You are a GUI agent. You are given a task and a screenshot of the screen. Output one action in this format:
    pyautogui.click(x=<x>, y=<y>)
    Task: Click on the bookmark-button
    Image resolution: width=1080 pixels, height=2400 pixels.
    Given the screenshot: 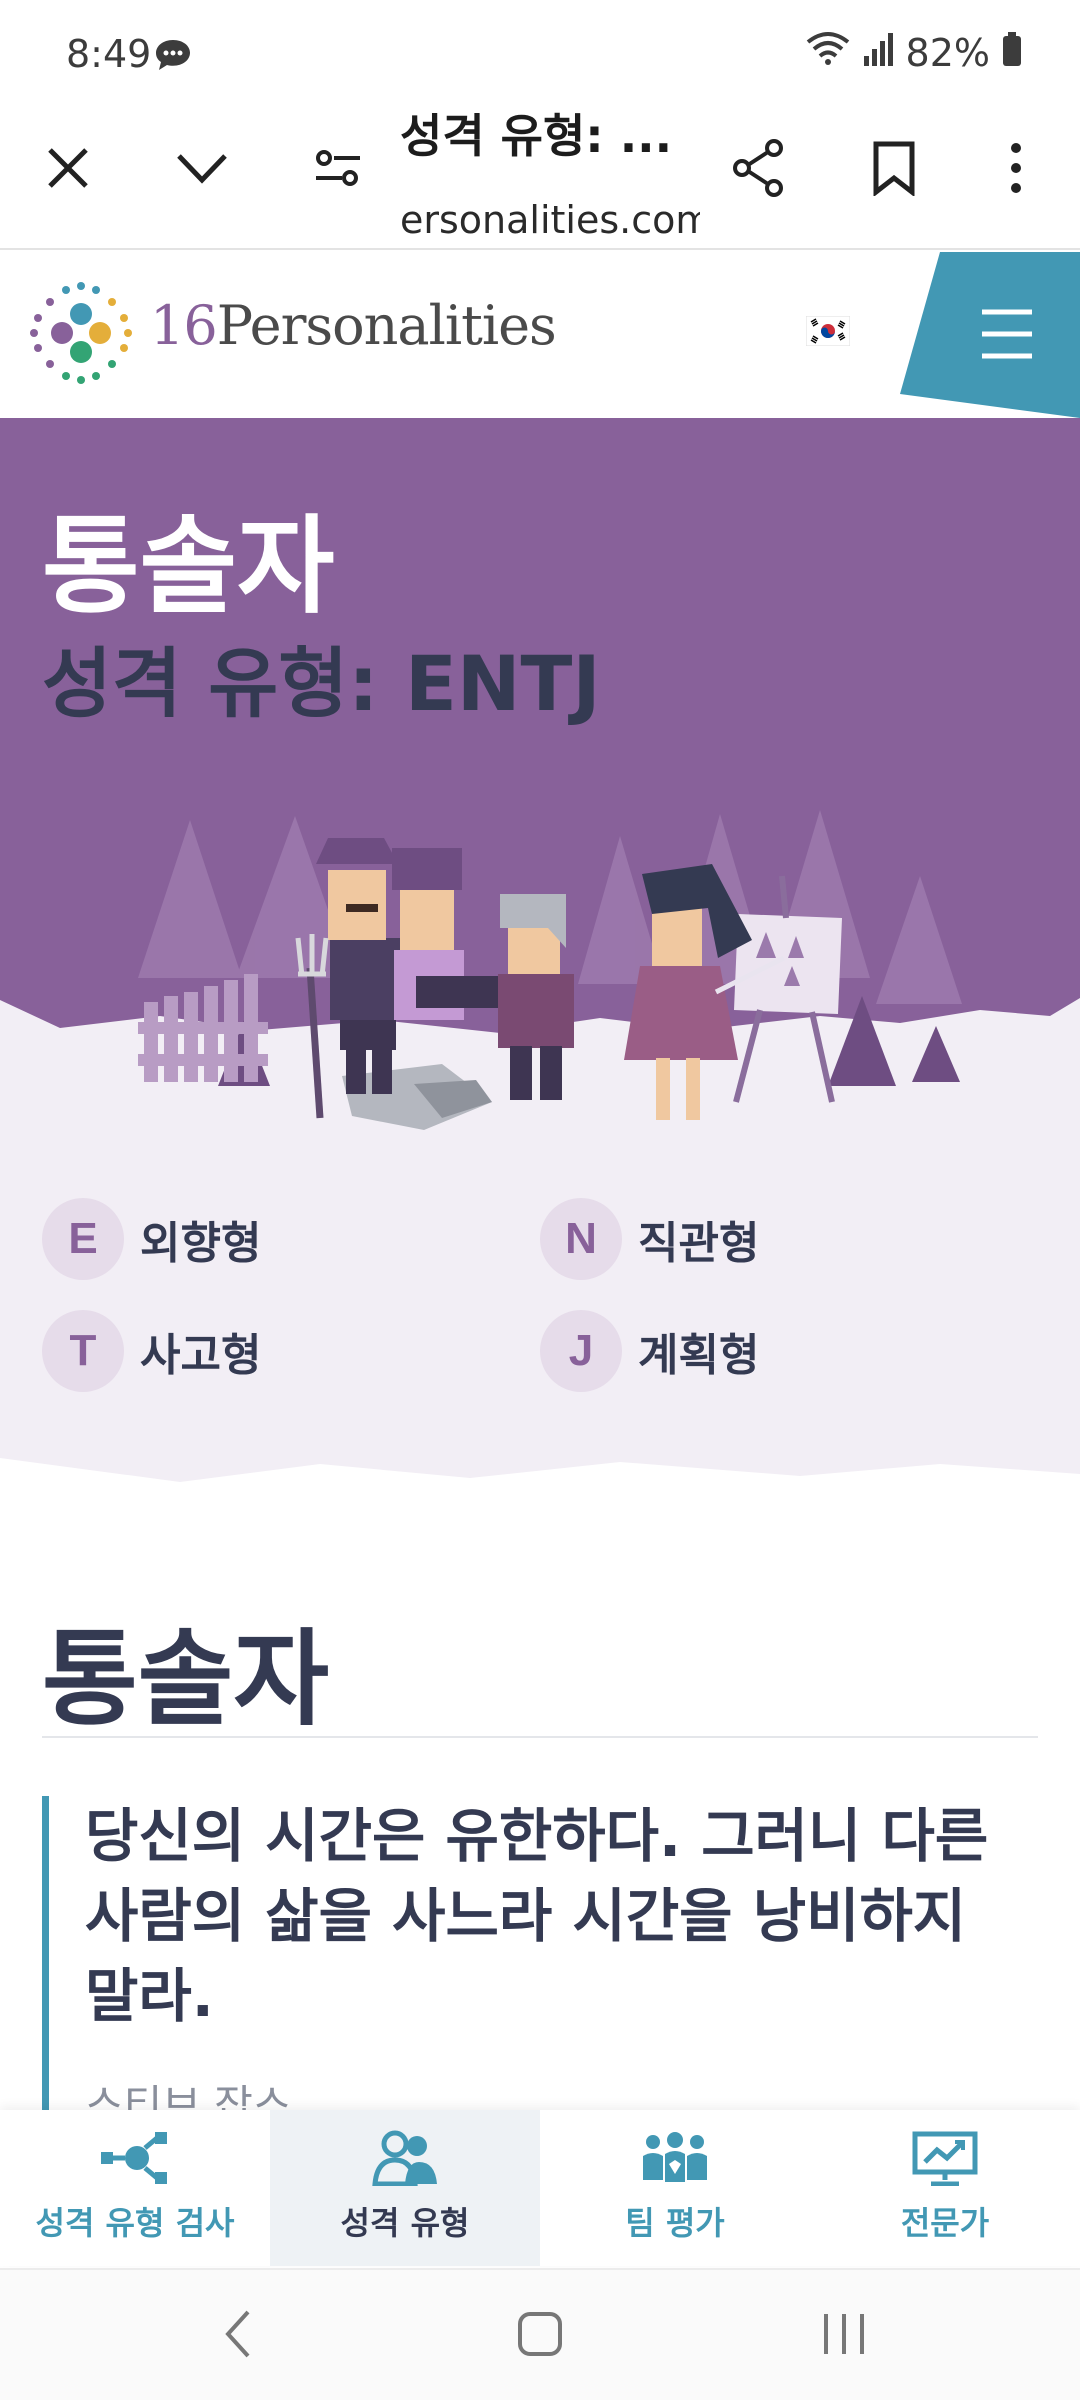 What is the action you would take?
    pyautogui.click(x=894, y=168)
    